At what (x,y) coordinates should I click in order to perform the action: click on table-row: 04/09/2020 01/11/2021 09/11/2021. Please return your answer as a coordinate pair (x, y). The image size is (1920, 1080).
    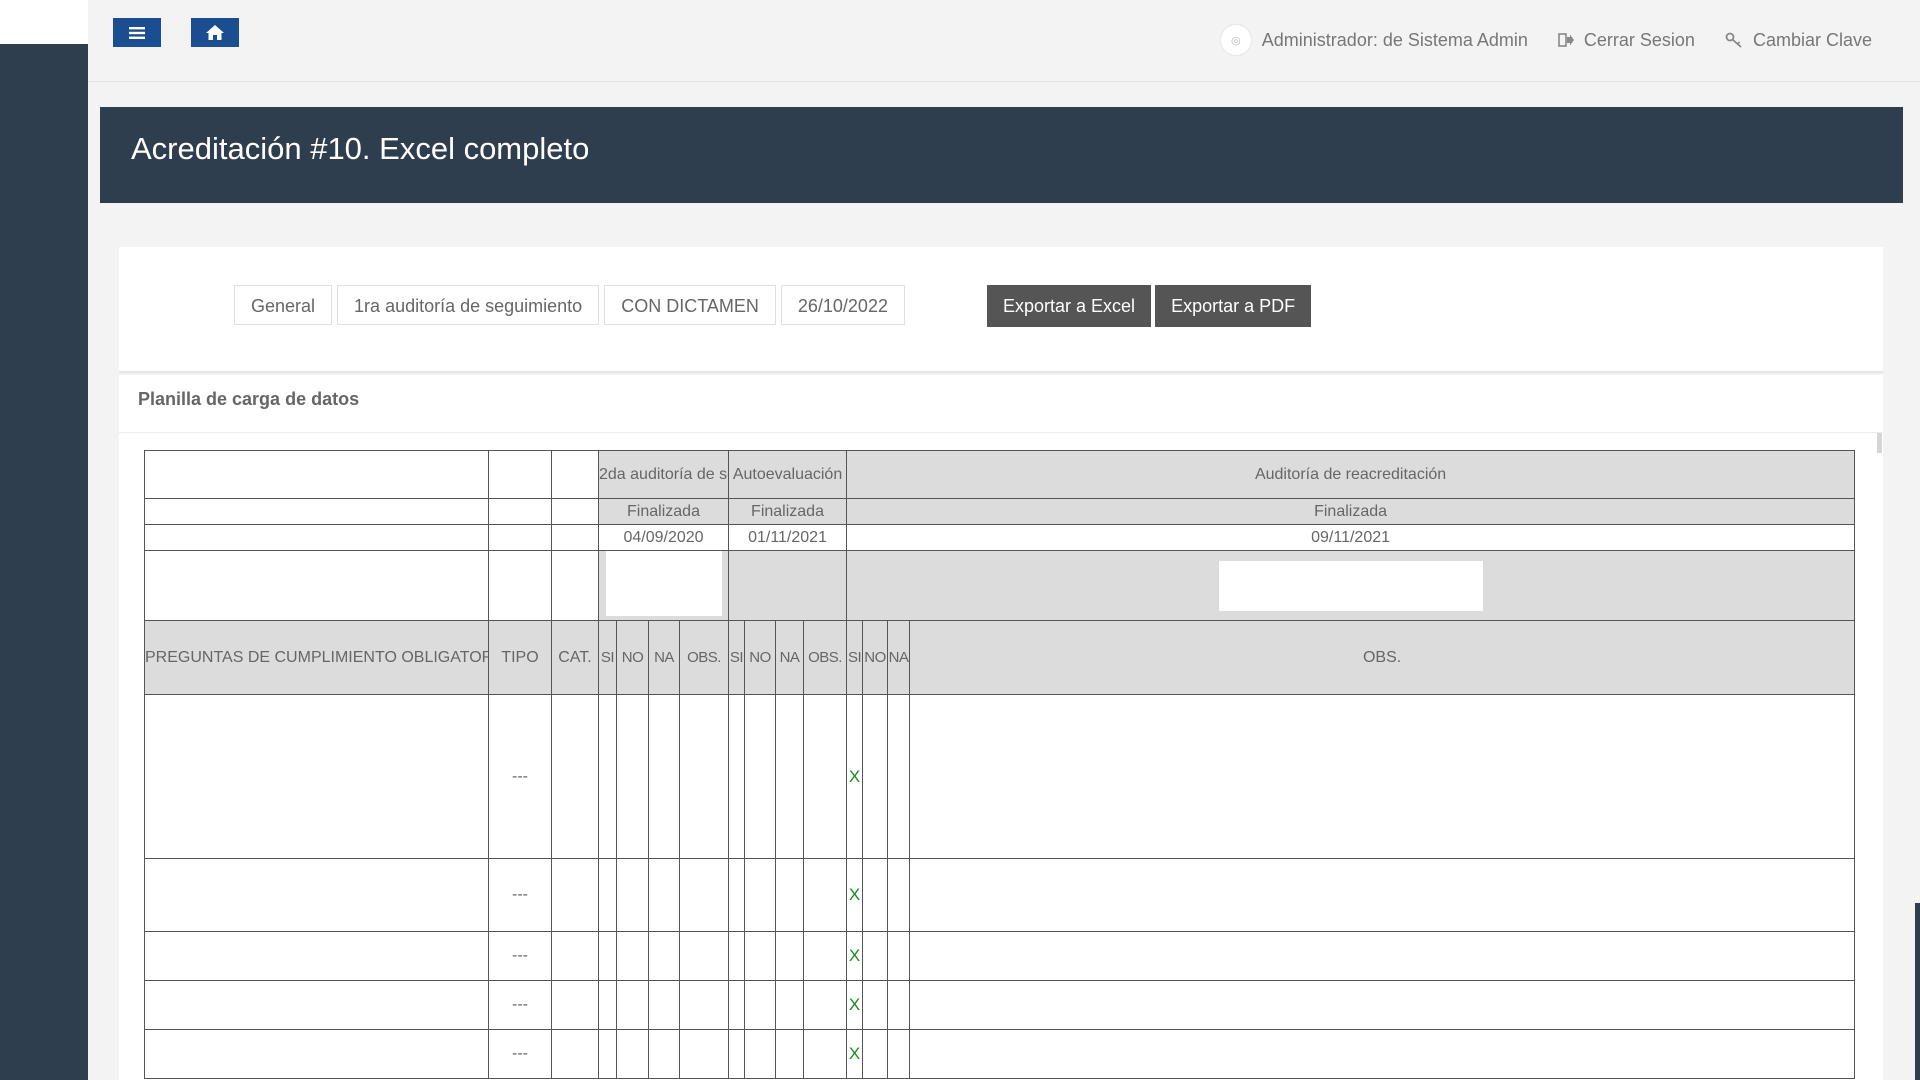
    Looking at the image, I should click on (1000, 537).